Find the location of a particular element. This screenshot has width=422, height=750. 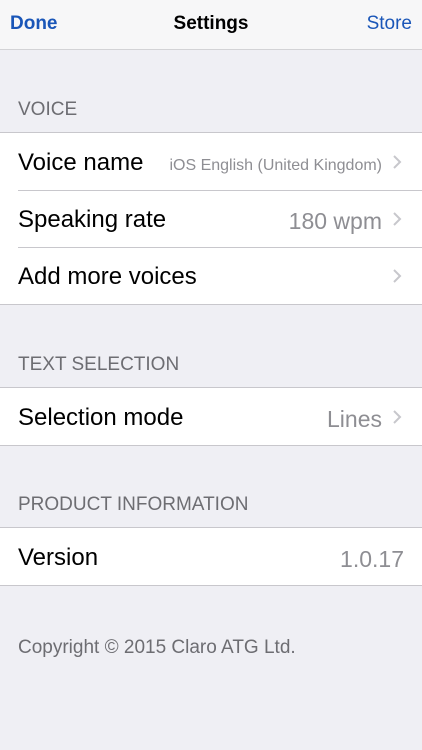

speaking-rate-row: Speaking rate 180 wpm is located at coordinates (211, 218).